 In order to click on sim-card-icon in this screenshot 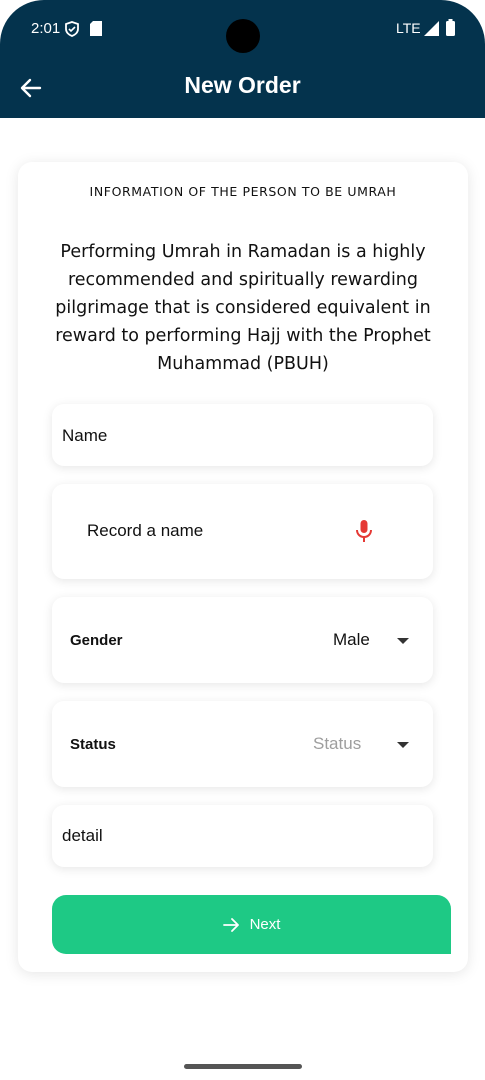, I will do `click(96, 28)`.